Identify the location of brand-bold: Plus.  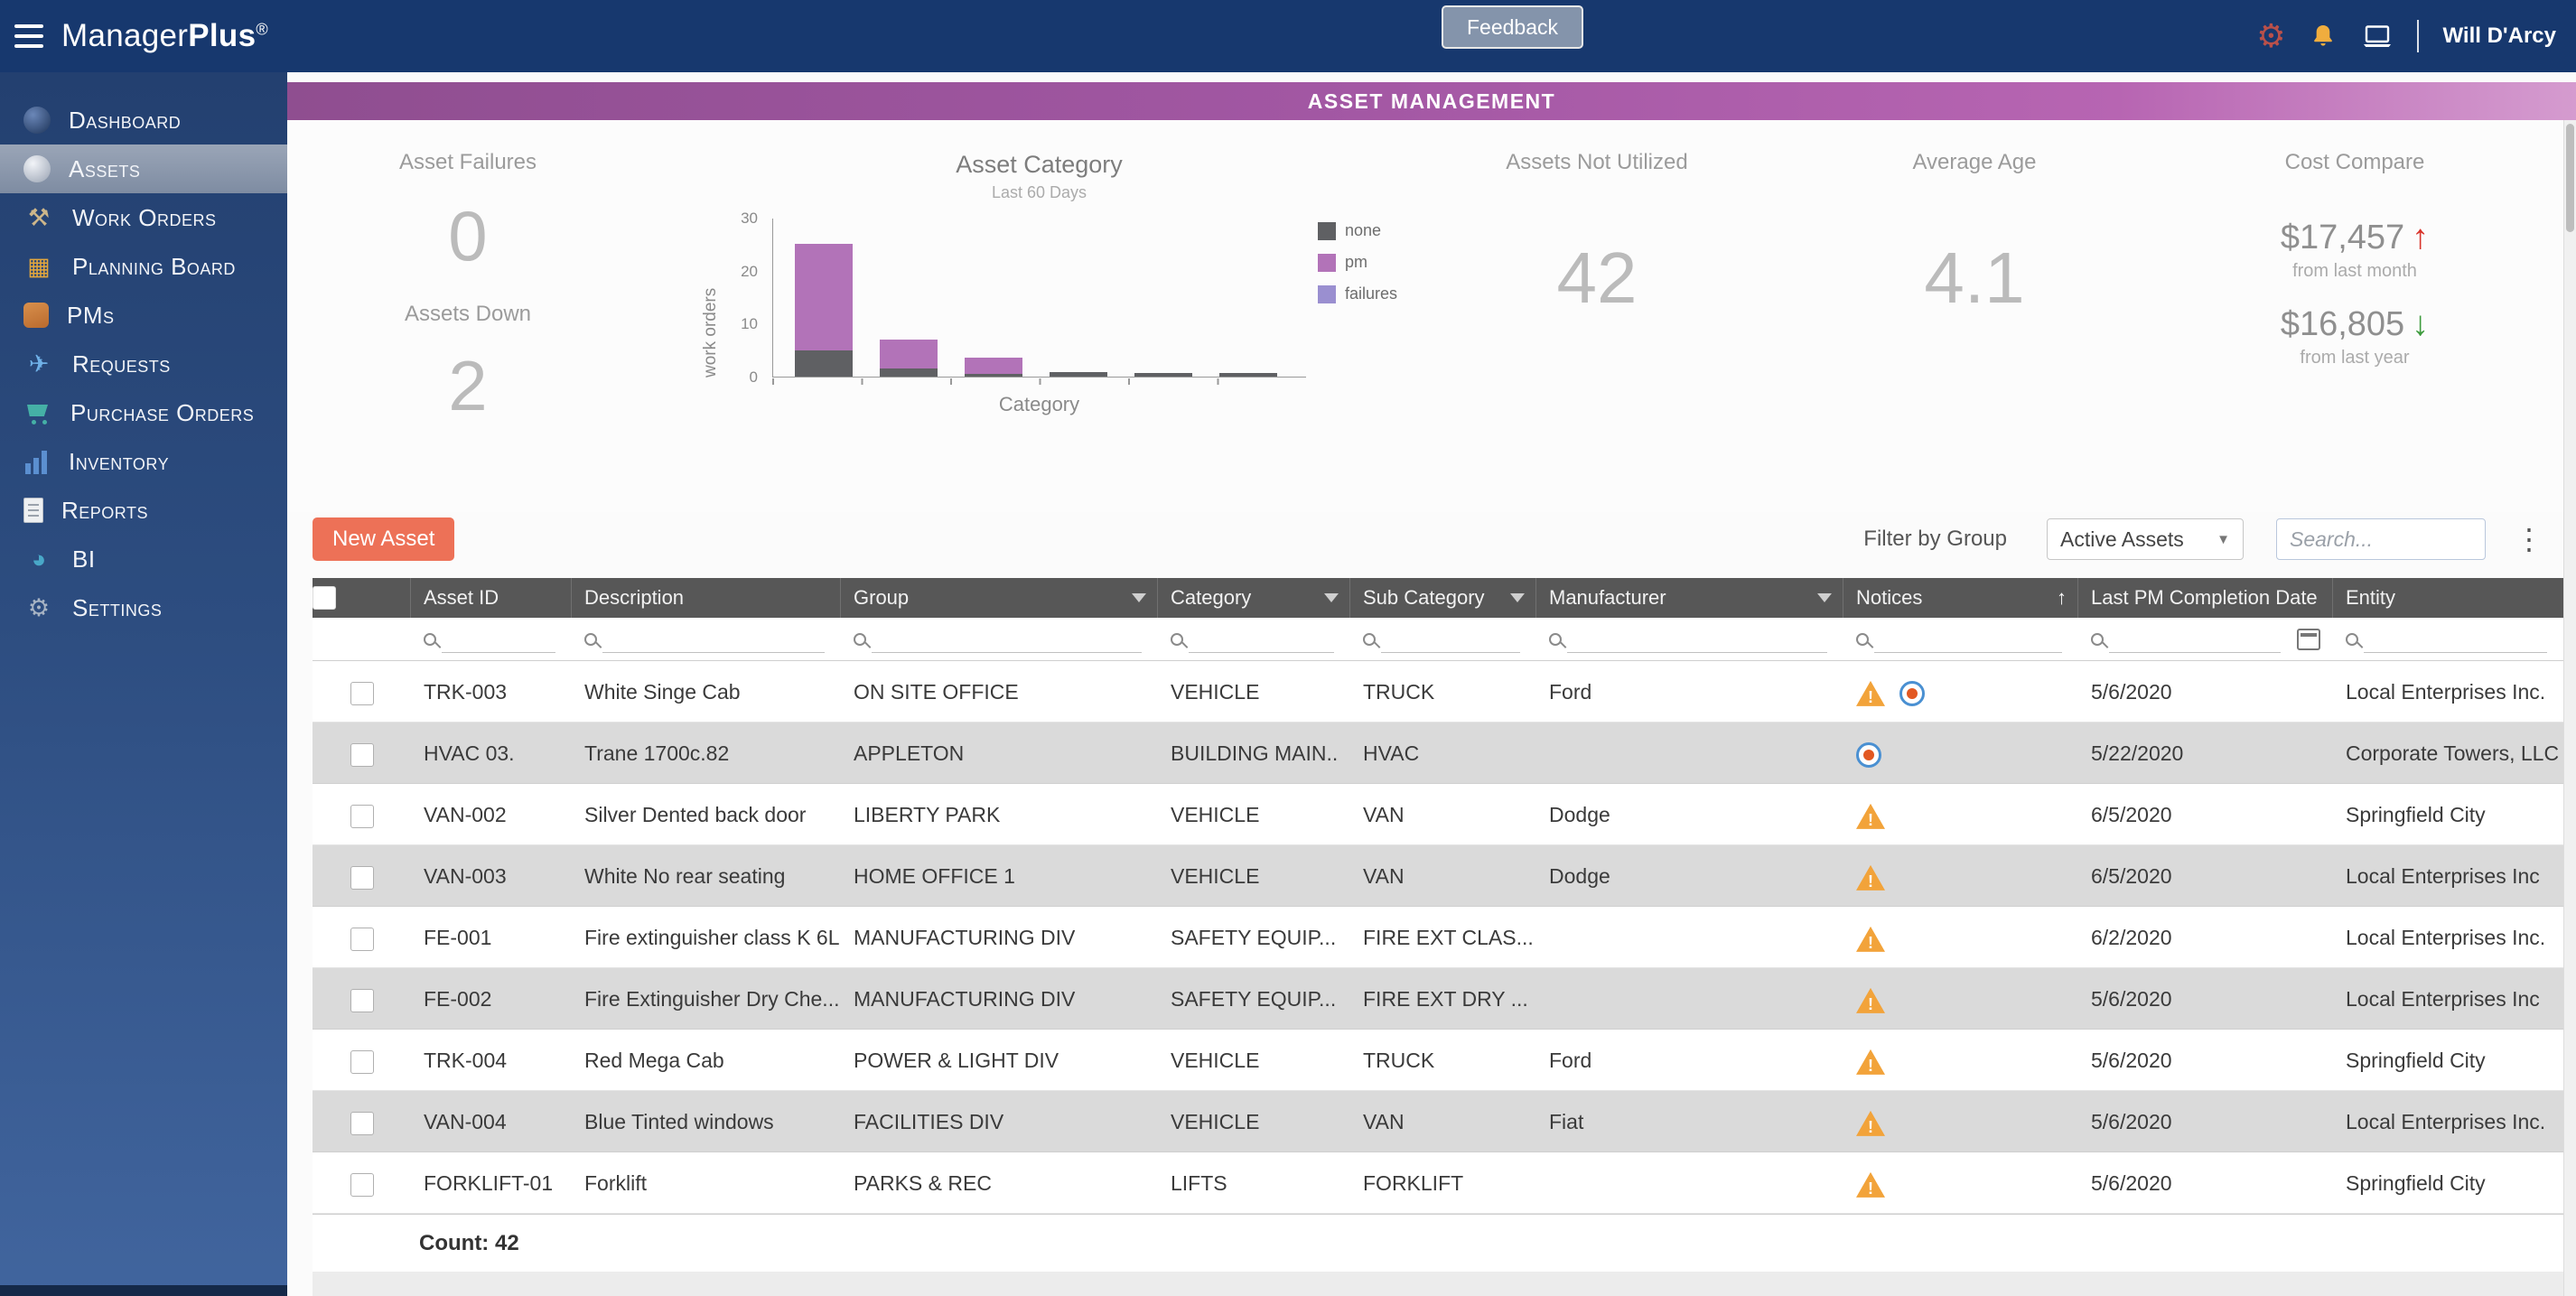
(222, 36).